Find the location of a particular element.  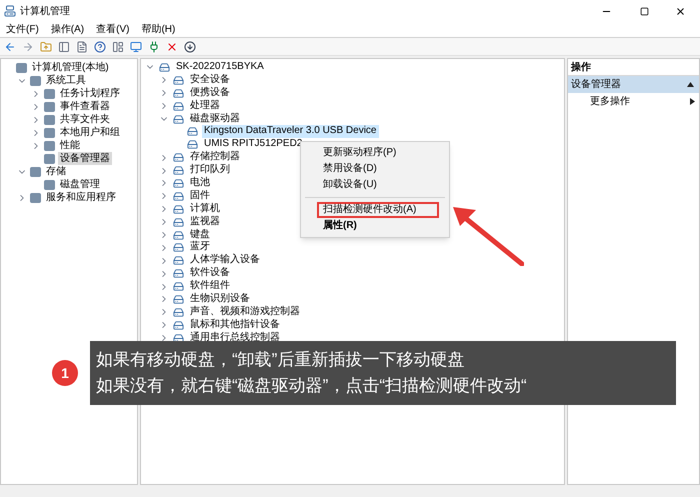

tree-item: 软件组件 is located at coordinates (210, 287).